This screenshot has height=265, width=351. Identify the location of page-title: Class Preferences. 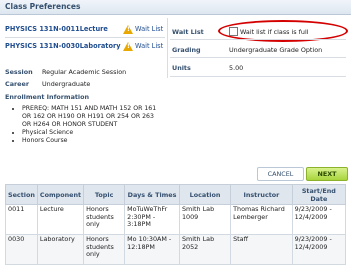
(43, 6).